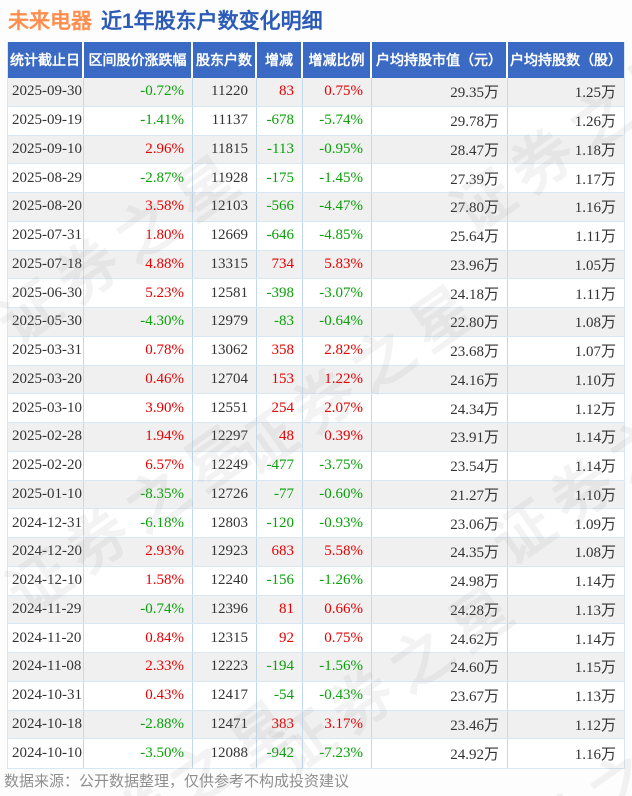 The image size is (632, 796). Describe the element at coordinates (138, 753) in the screenshot. I see `price-change-cell: -3.50%` at that location.